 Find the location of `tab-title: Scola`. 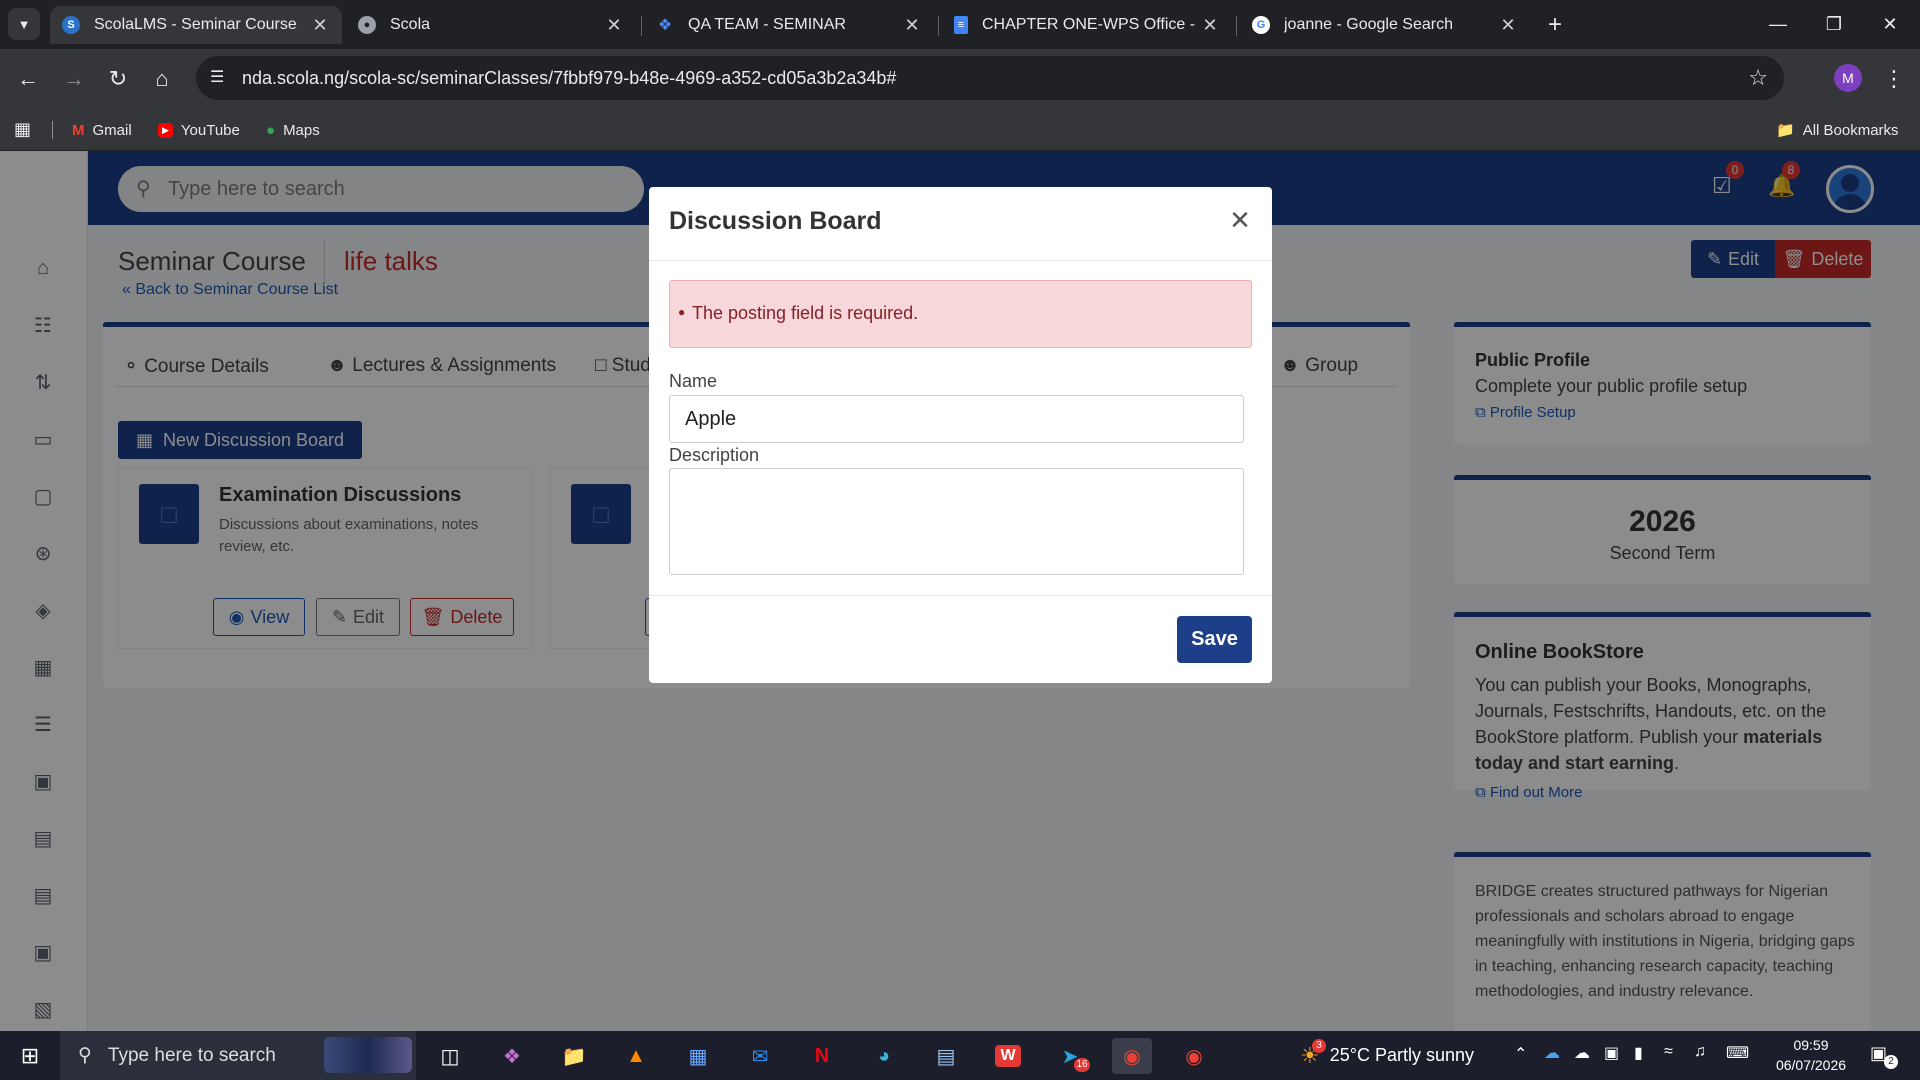

tab-title: Scola is located at coordinates (410, 24).